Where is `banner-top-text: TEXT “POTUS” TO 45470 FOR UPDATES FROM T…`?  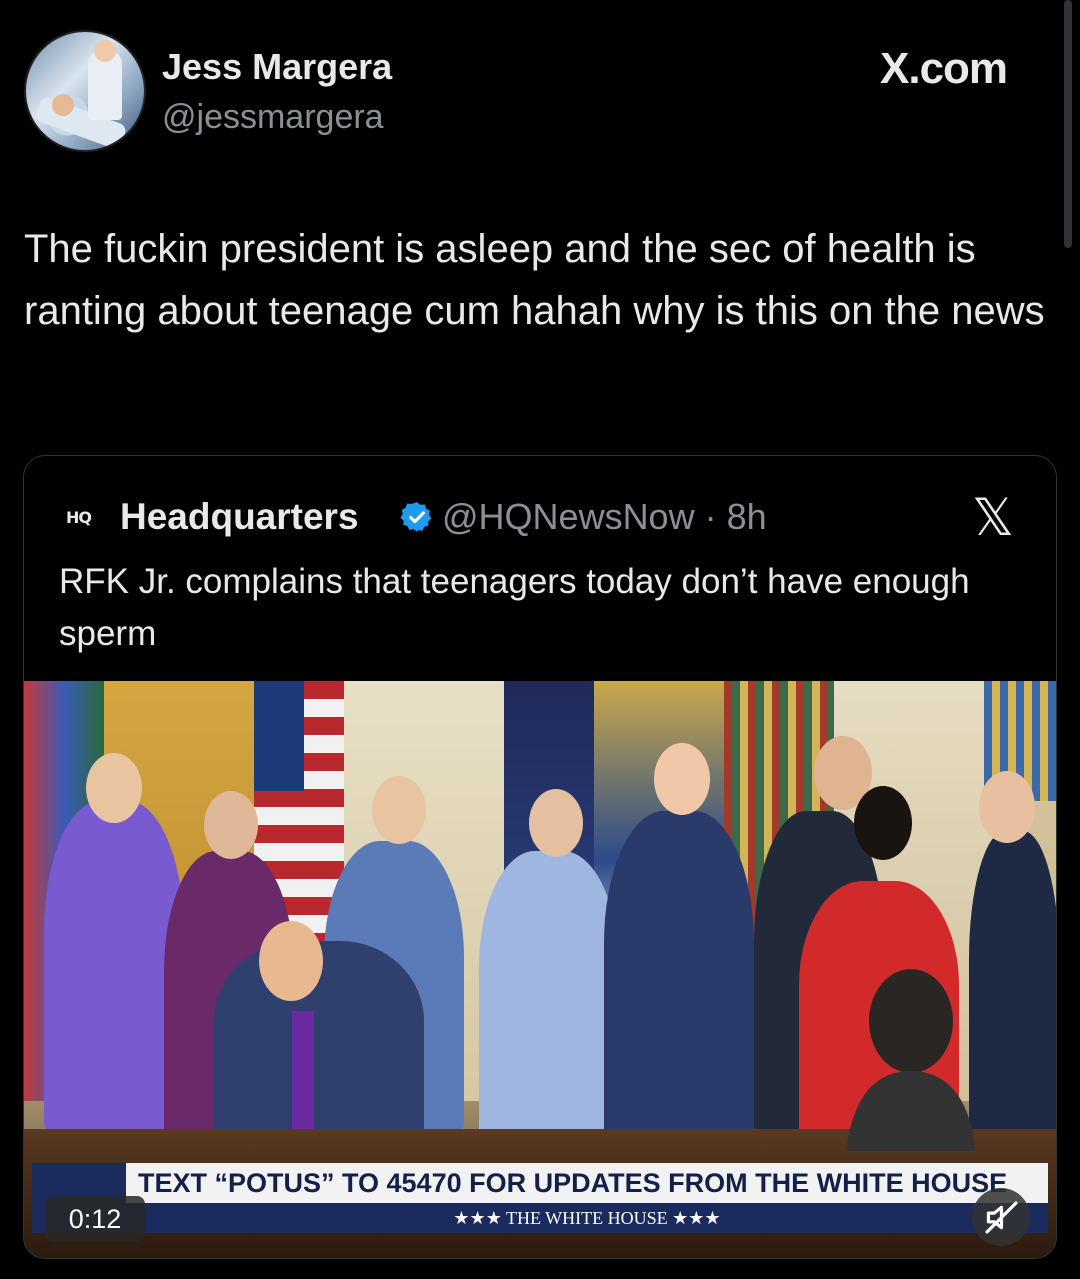
banner-top-text: TEXT “POTUS” TO 45470 FOR UPDATES FROM T… is located at coordinates (587, 1183).